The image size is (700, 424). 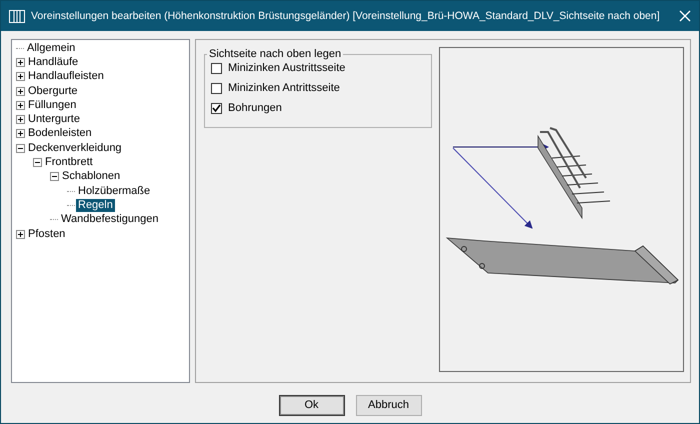 What do you see at coordinates (47, 234) in the screenshot?
I see `tree-item: Pfosten` at bounding box center [47, 234].